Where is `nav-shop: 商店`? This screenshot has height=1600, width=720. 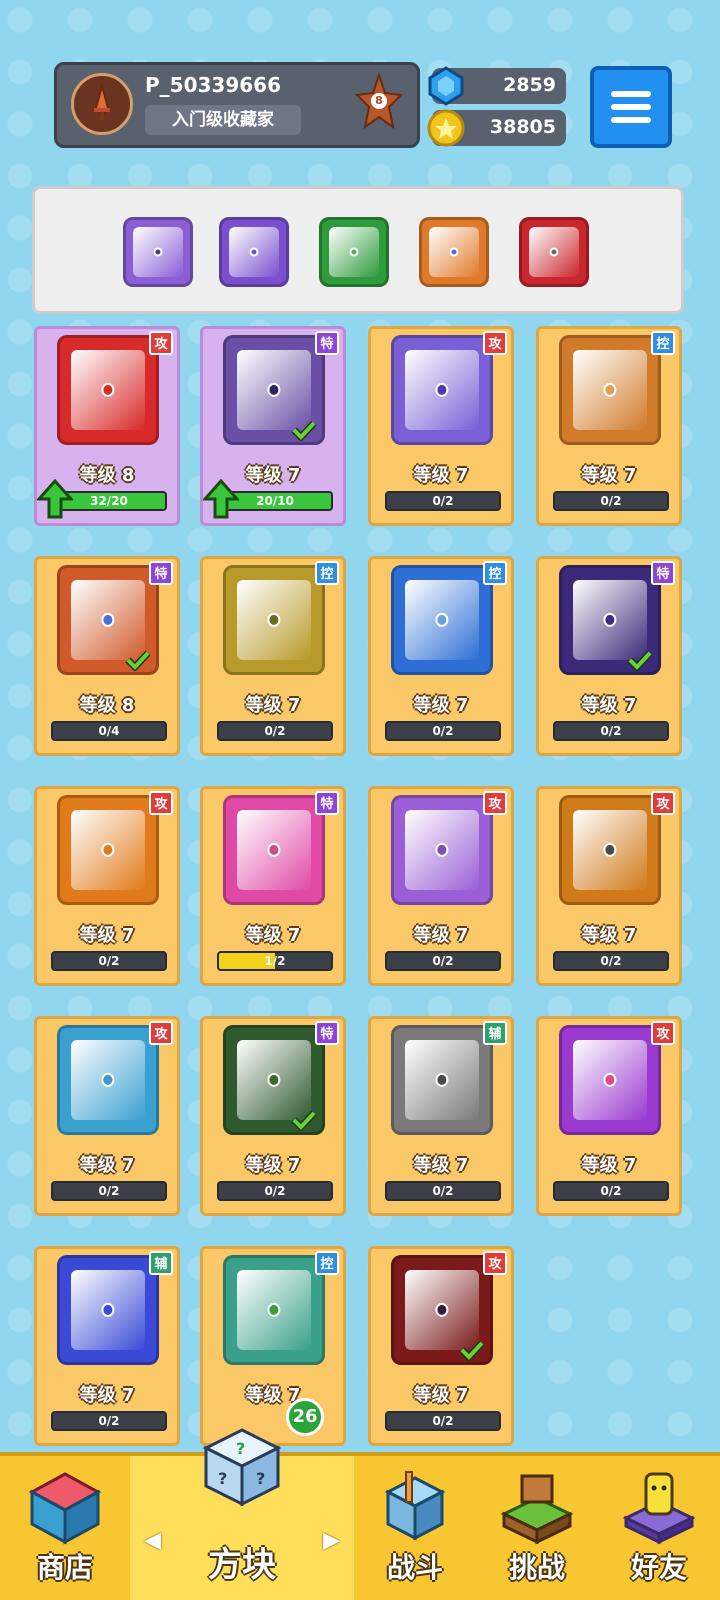
nav-shop: 商店 is located at coordinates (65, 1528).